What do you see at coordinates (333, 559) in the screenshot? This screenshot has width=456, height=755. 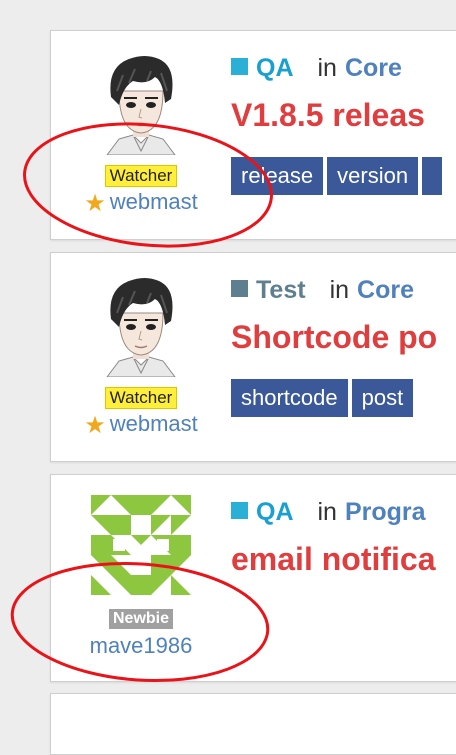 I see `post-title: email notifica` at bounding box center [333, 559].